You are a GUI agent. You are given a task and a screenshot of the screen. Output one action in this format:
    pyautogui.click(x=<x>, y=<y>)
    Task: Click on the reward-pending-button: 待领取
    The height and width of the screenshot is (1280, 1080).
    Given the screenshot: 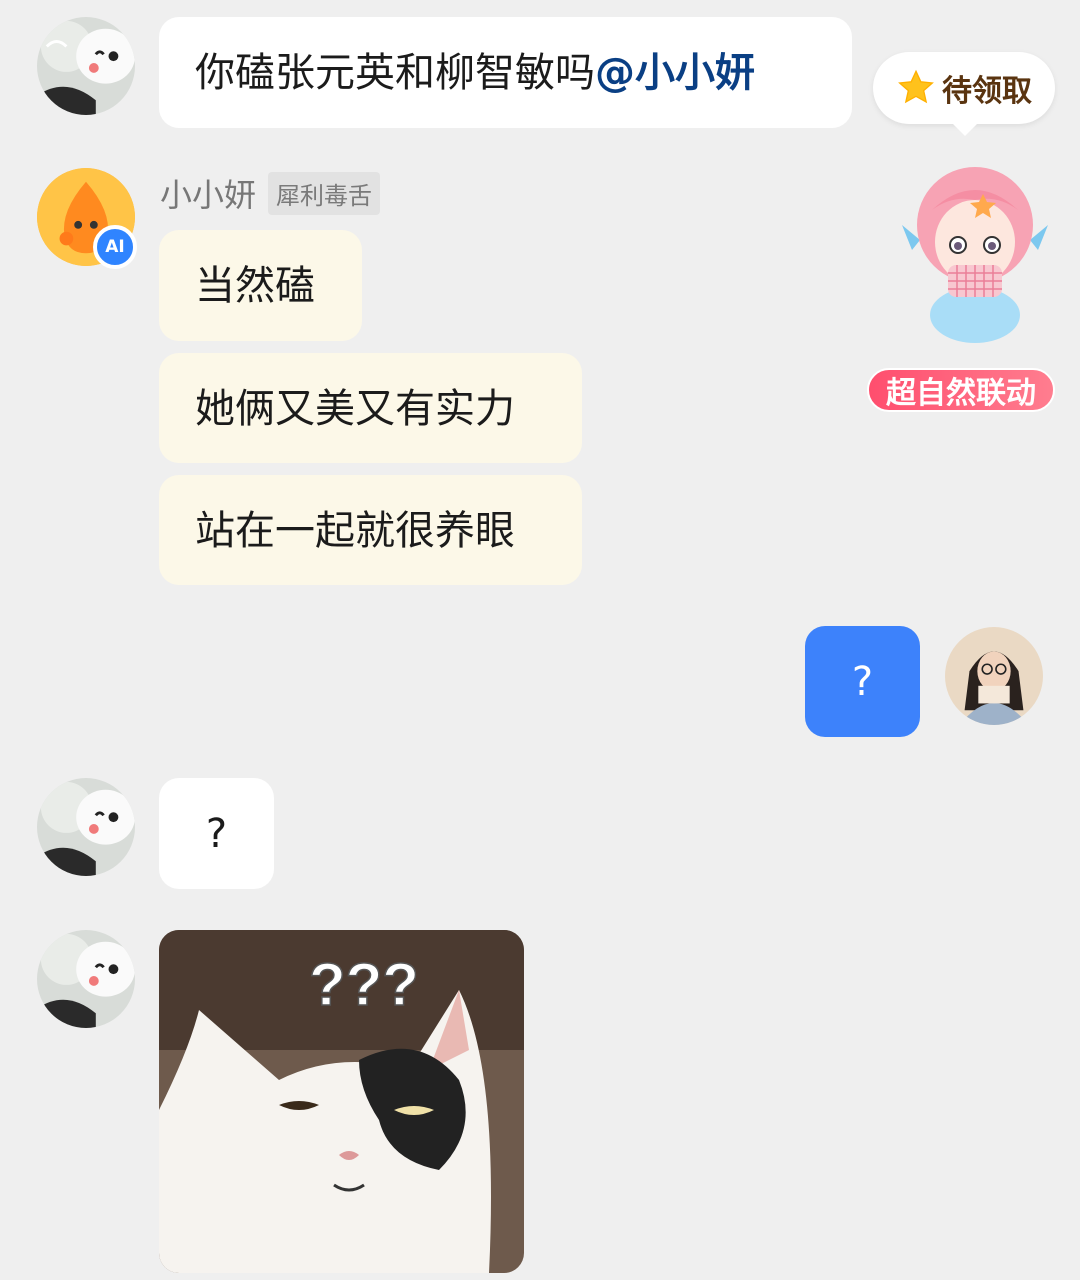 What is the action you would take?
    pyautogui.click(x=964, y=94)
    